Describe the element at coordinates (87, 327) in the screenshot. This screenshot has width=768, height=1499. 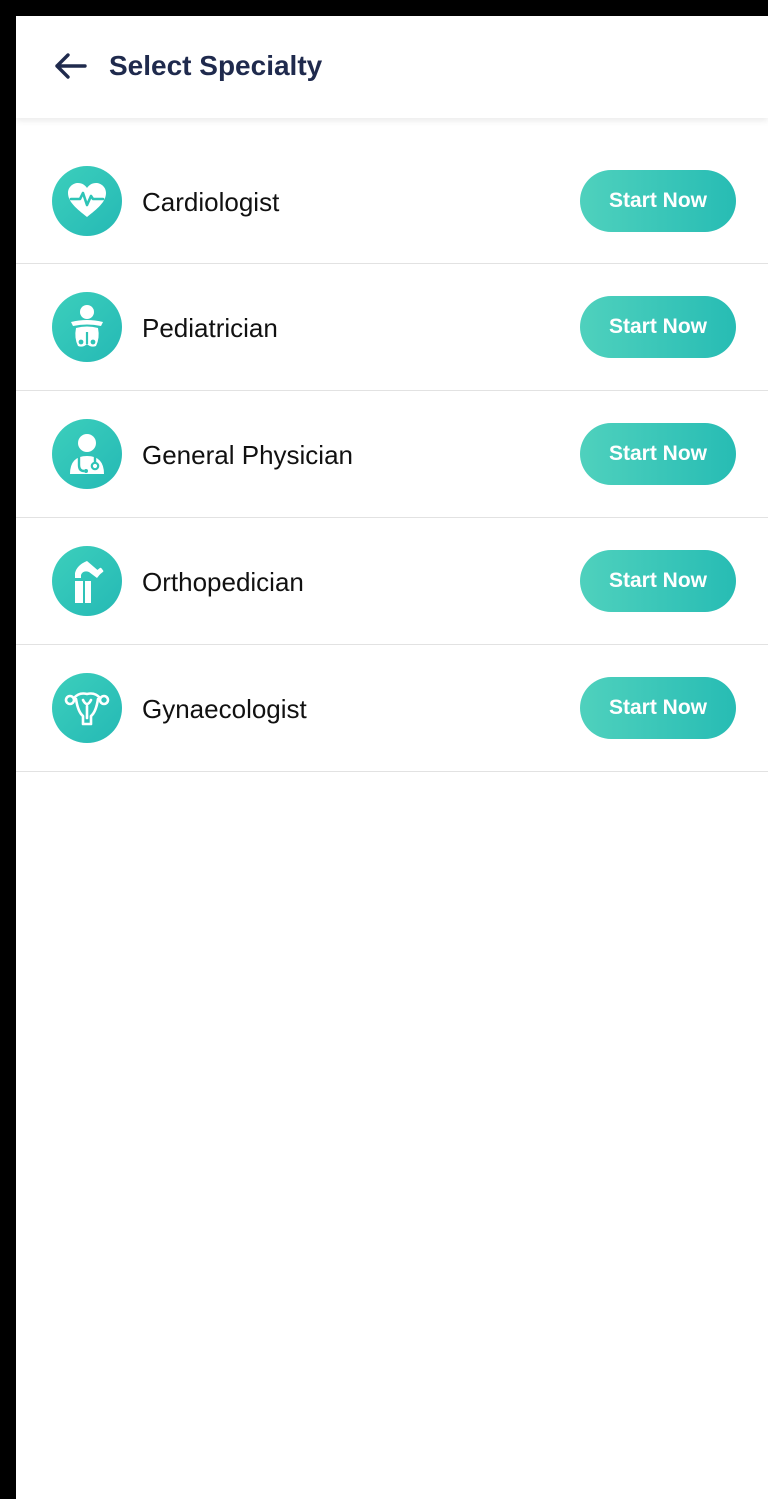
I see `baby-icon` at that location.